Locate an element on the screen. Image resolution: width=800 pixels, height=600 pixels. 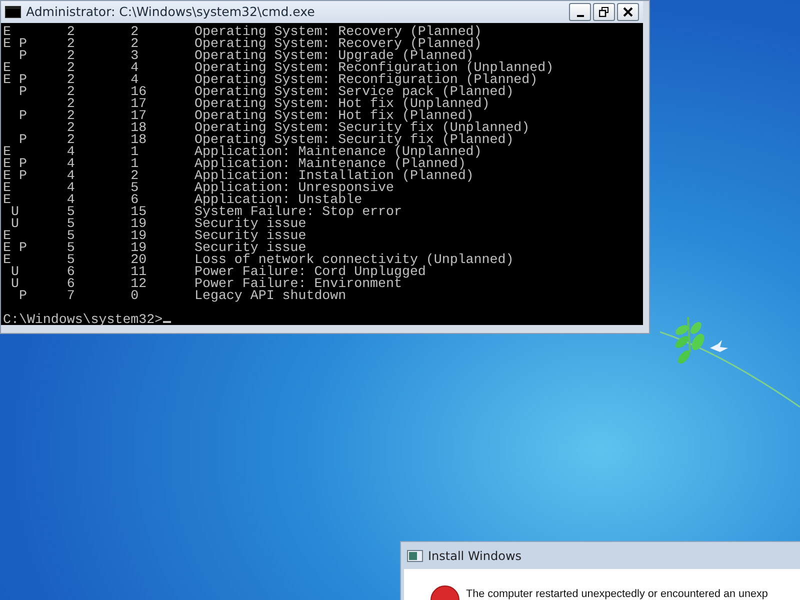
dialog-title: Install Windows is located at coordinates (475, 556).